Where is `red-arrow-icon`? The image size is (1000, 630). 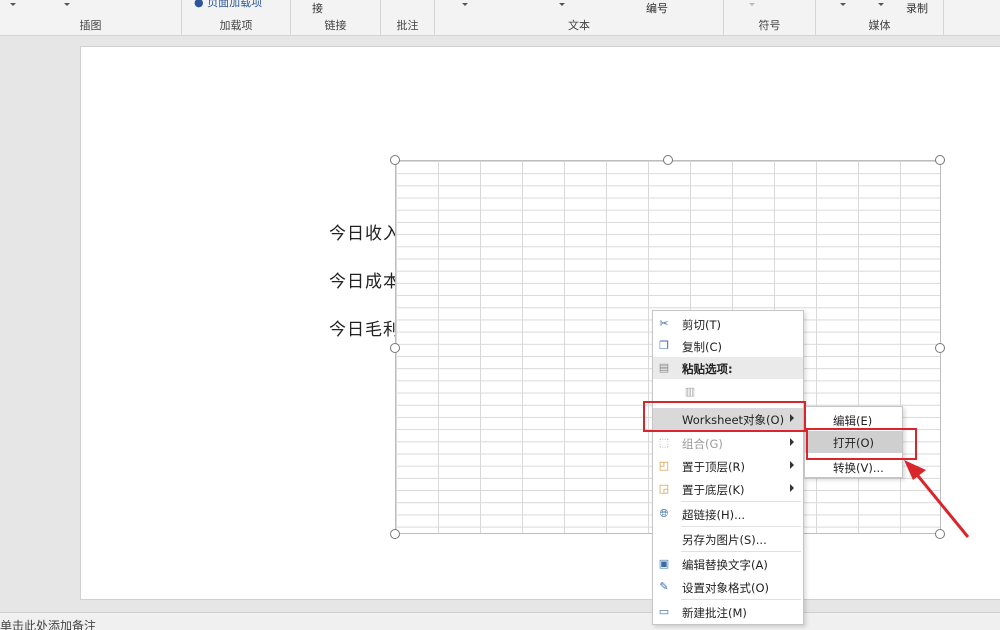
red-arrow-icon is located at coordinates (937, 499).